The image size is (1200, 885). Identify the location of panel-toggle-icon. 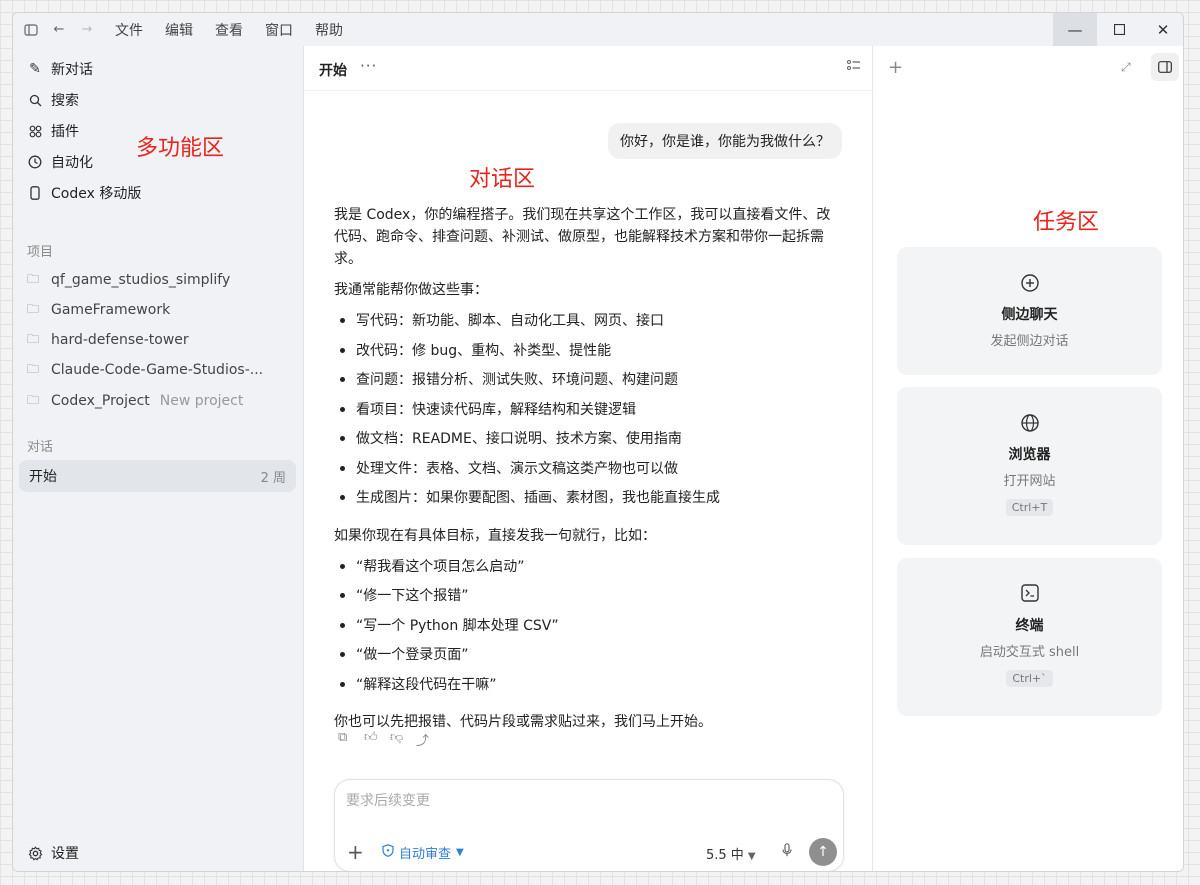
(1165, 67).